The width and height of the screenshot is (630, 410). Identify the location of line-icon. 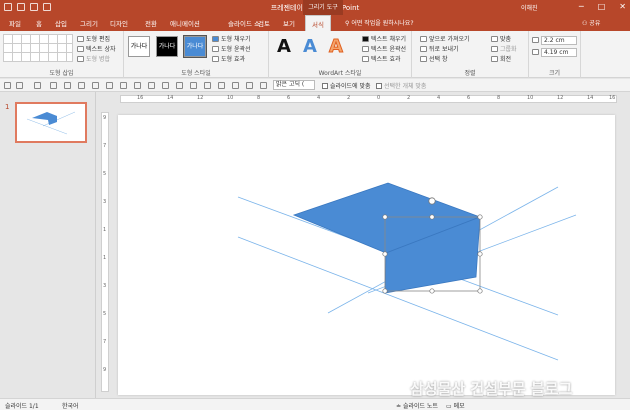
(151, 85).